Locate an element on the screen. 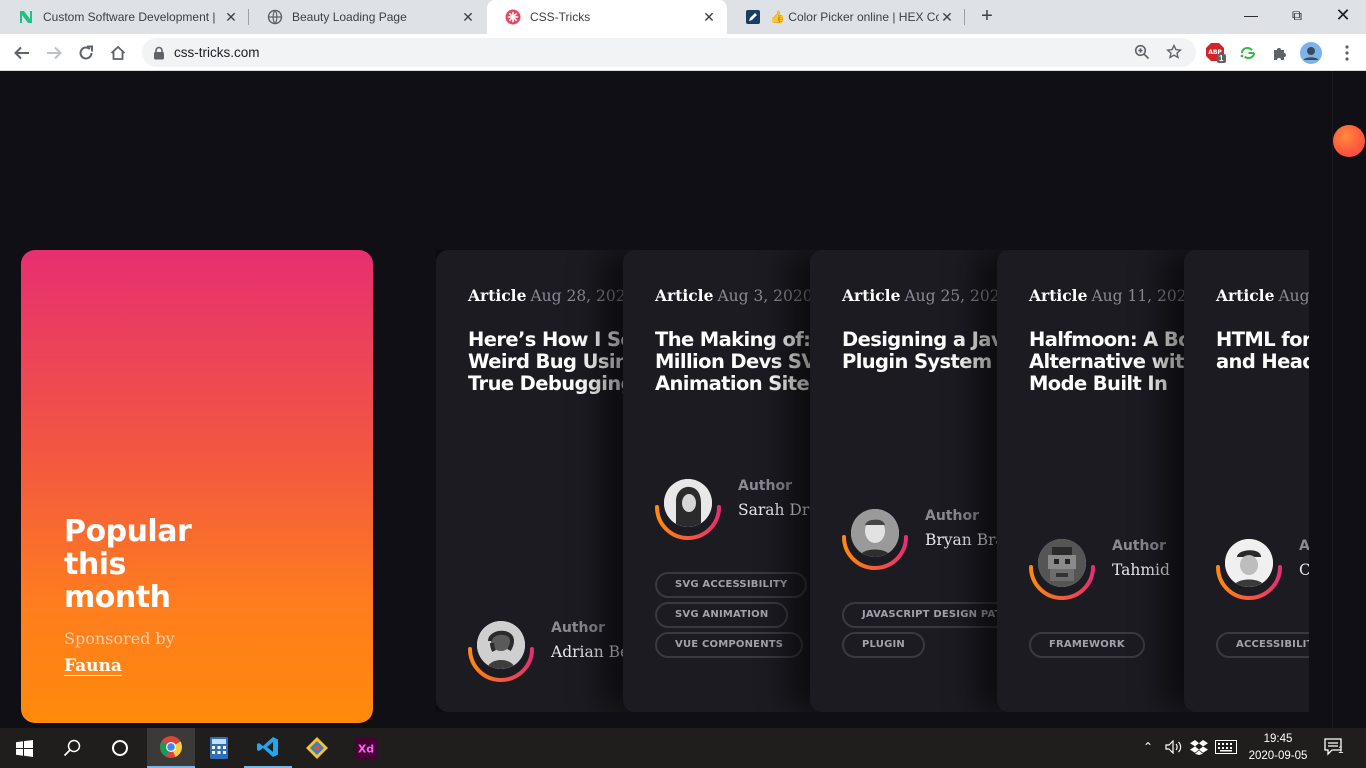 This screenshot has width=1366, height=768. taskbar-adobe-xd: Xd is located at coordinates (366, 748).